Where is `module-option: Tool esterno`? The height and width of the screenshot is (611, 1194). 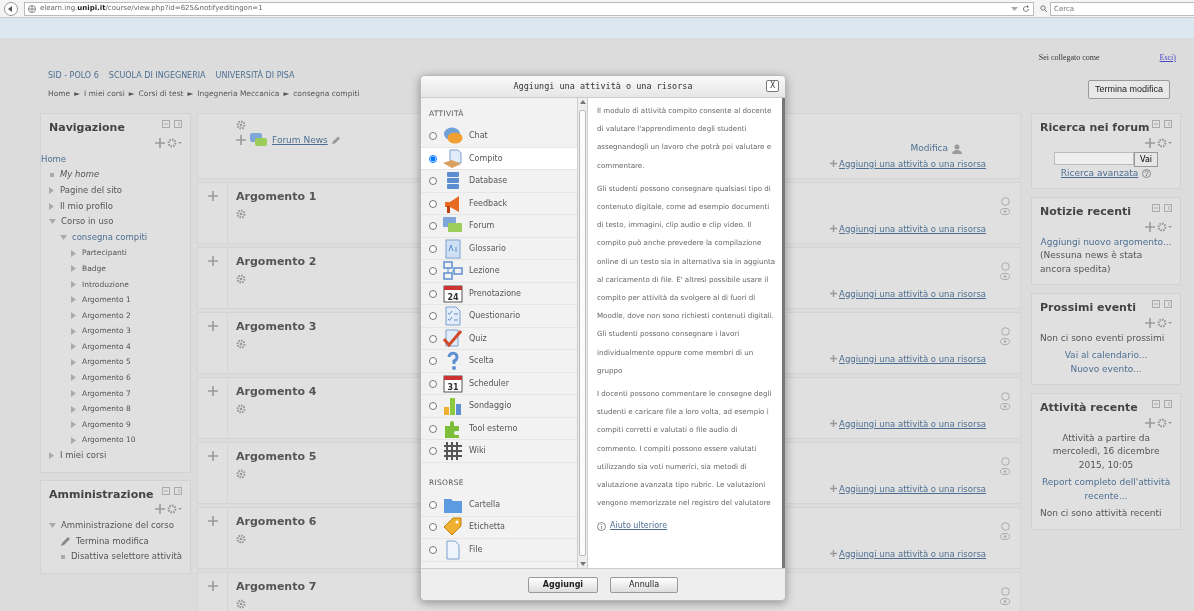 module-option: Tool esterno is located at coordinates (499, 429).